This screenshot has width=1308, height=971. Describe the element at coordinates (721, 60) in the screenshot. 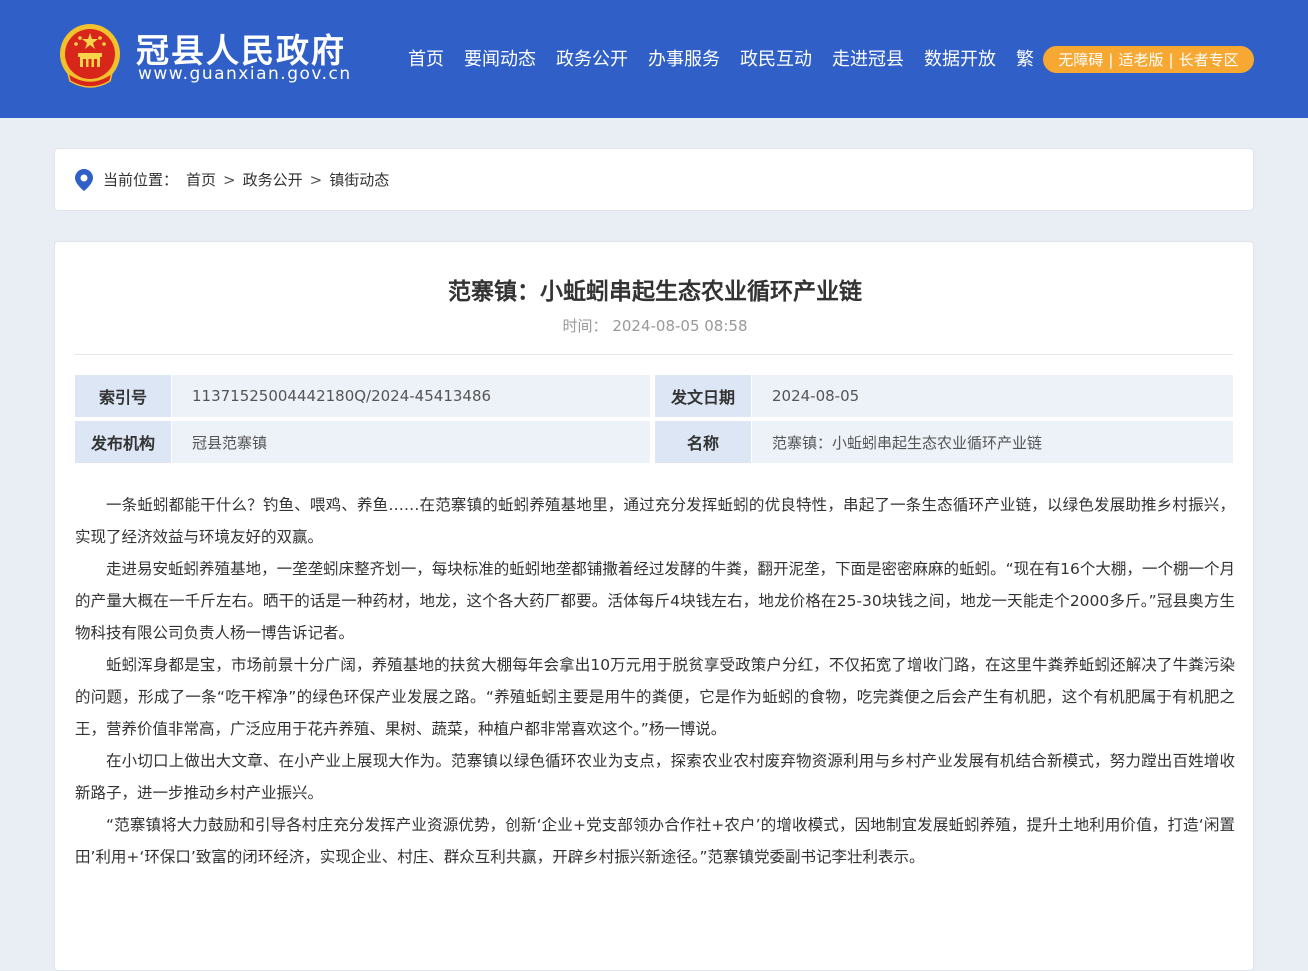

I see `main-nav: 首页 要闻动态 政务公开 办事服务 政民互动 走进冠县 数据开放 繁` at that location.